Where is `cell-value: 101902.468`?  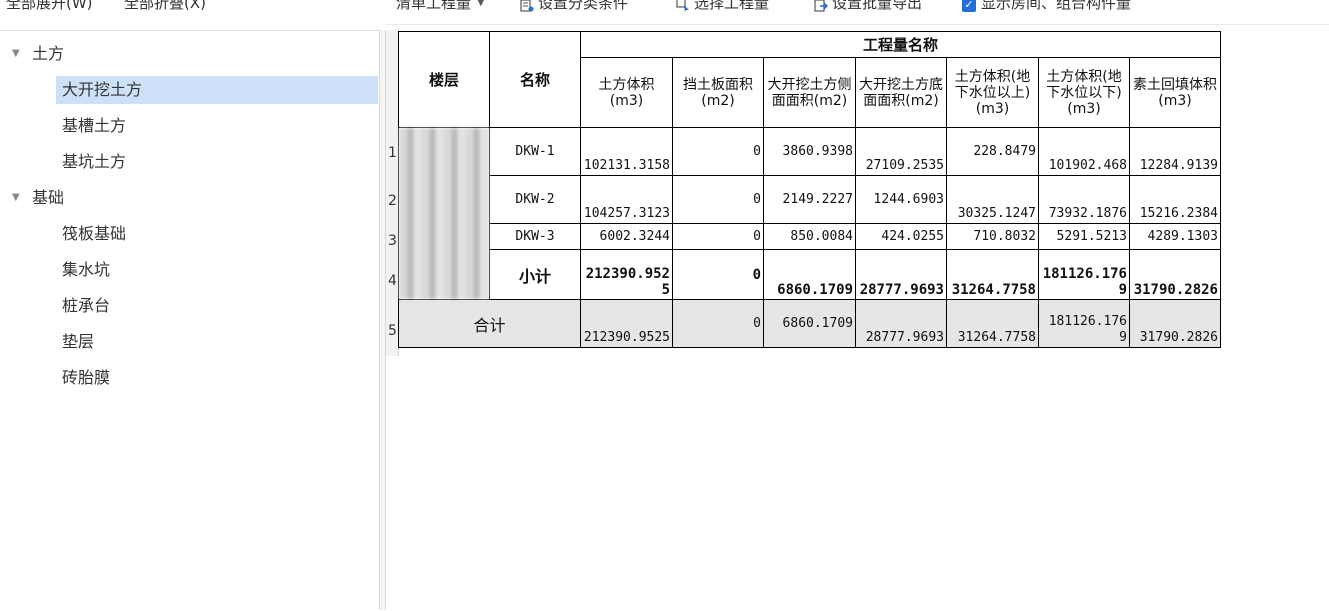 cell-value: 101902.468 is located at coordinates (1084, 151).